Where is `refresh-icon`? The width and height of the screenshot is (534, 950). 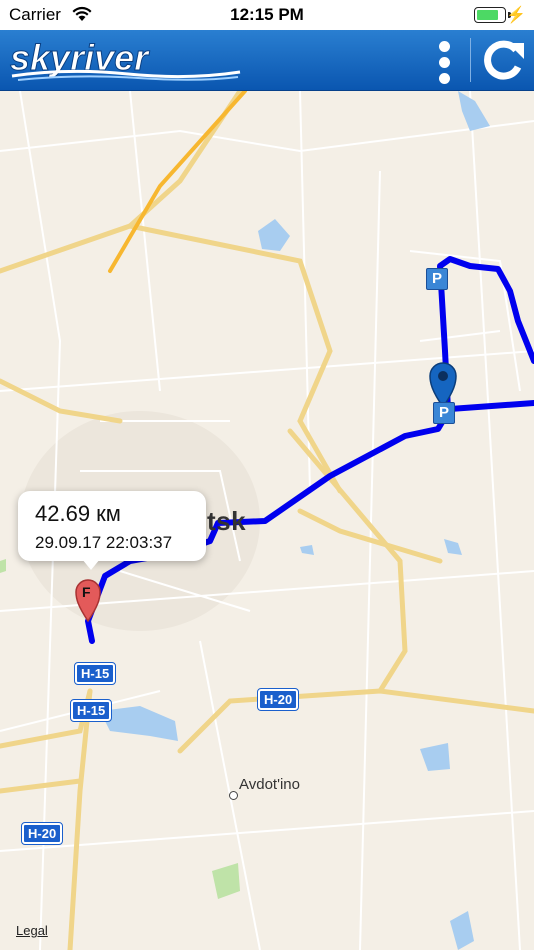
refresh-icon is located at coordinates (504, 60).